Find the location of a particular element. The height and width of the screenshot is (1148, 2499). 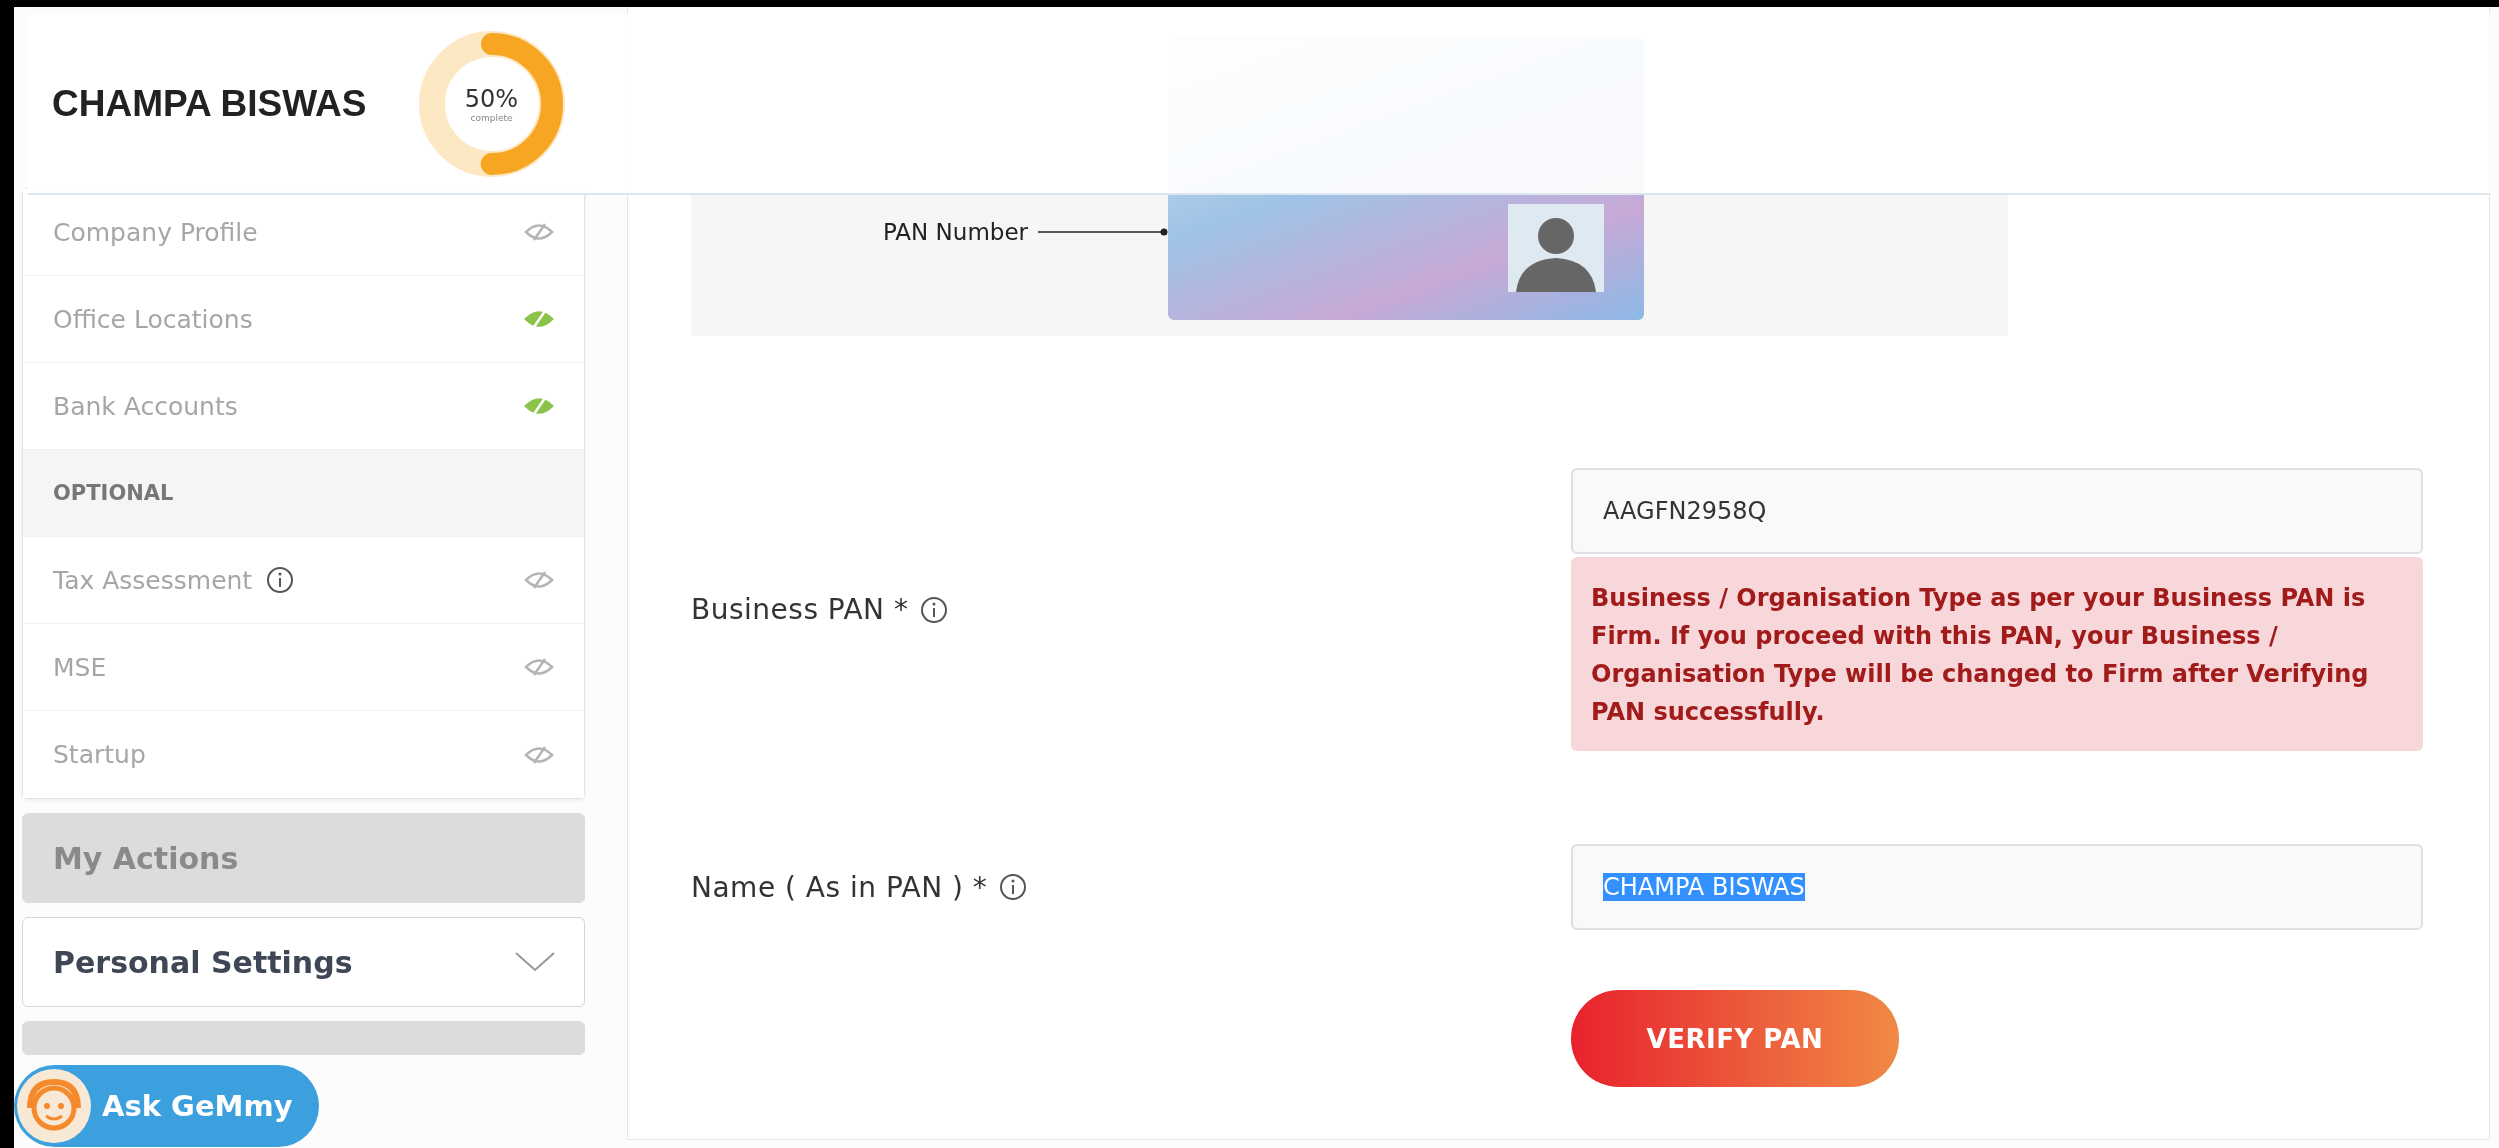

progress-reading: 50% is located at coordinates (491, 98).